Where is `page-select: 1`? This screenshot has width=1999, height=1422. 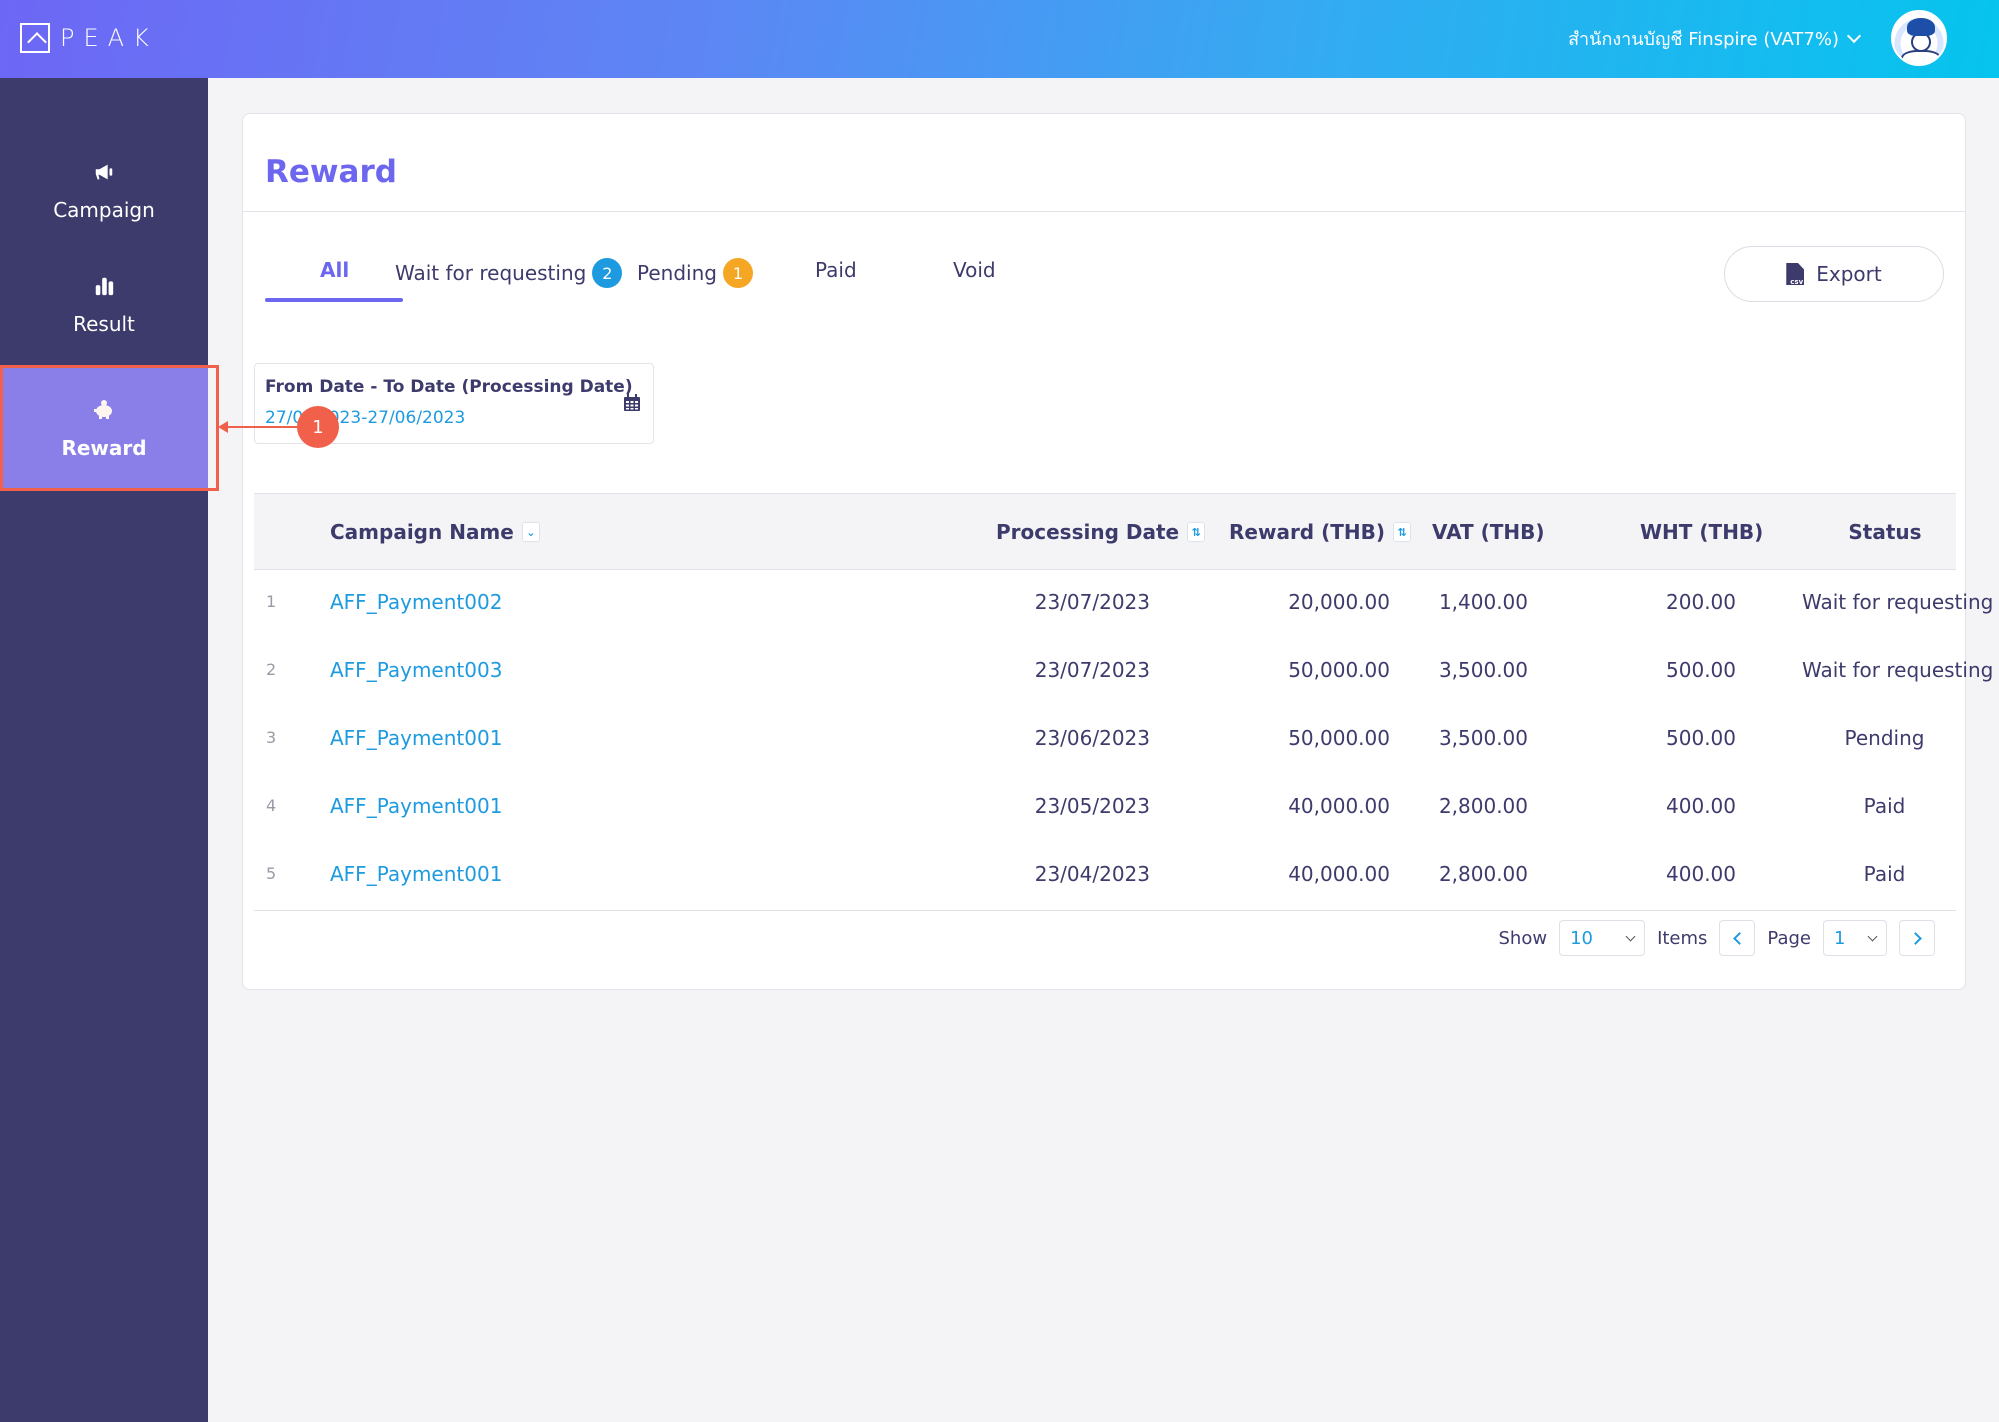
page-select: 1 is located at coordinates (1855, 938).